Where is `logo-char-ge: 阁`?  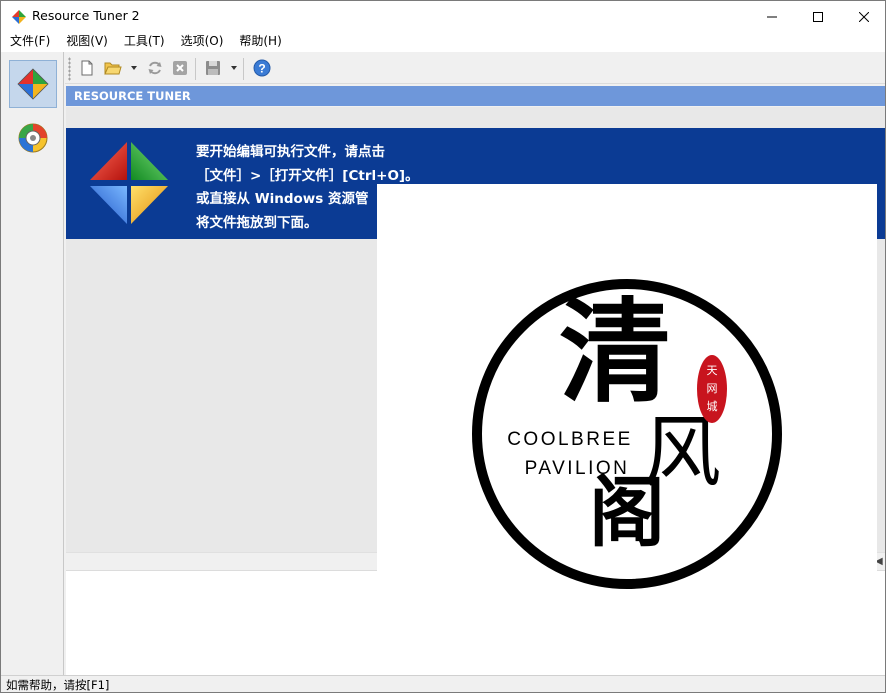
logo-char-ge: 阁 is located at coordinates (627, 512).